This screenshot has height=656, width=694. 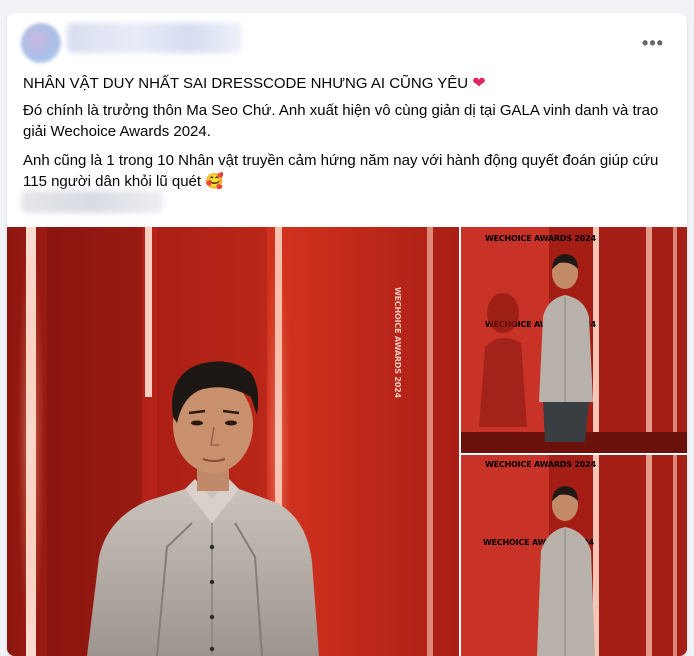 I want to click on author-avatar, so click(x=41, y=43).